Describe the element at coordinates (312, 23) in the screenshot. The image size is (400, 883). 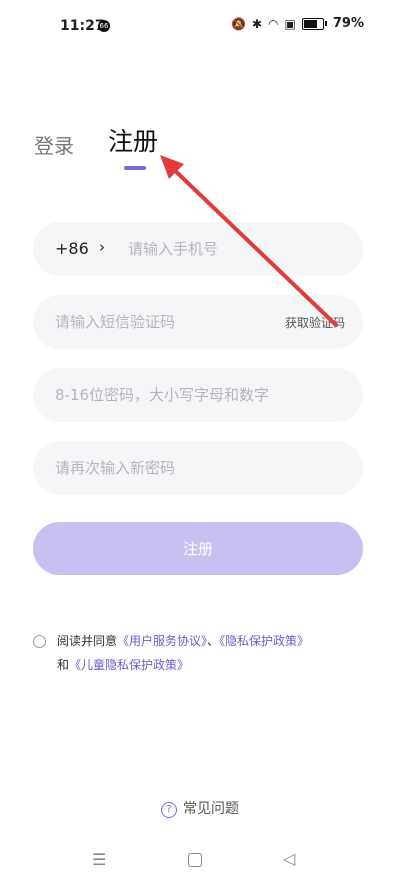
I see `battery-icon` at that location.